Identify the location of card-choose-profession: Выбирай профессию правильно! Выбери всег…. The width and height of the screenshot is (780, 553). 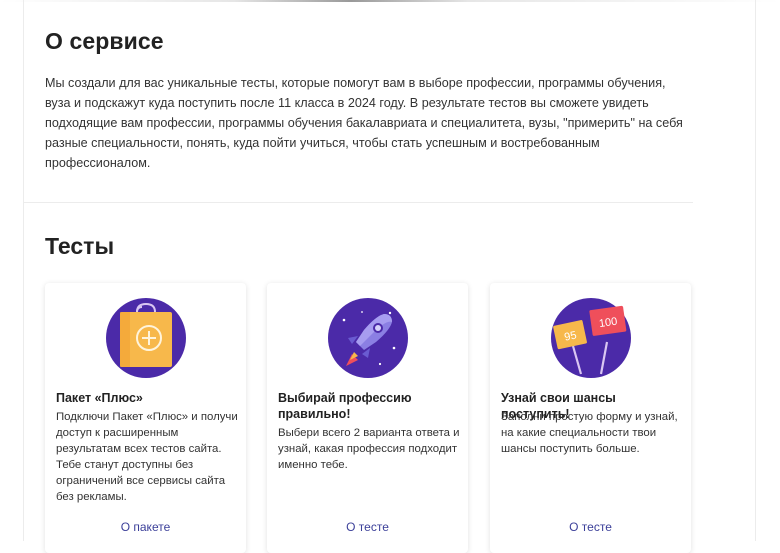
(367, 418).